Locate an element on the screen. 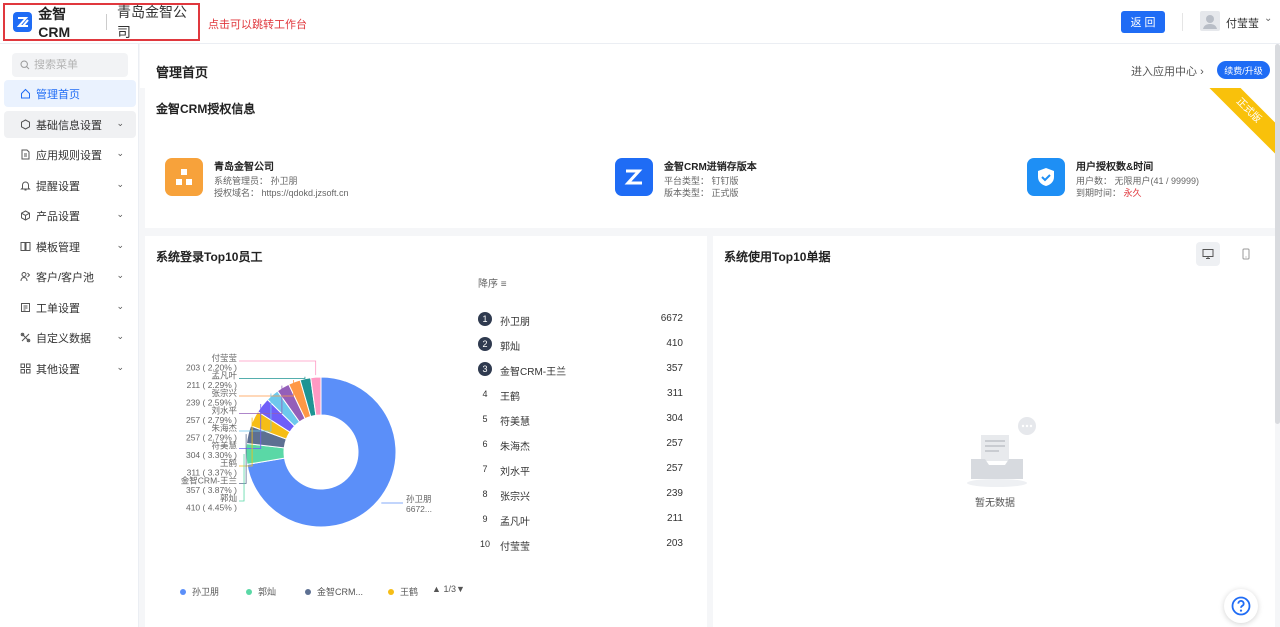 This screenshot has height=627, width=1280. empty-inbox-icon is located at coordinates (1001, 452).